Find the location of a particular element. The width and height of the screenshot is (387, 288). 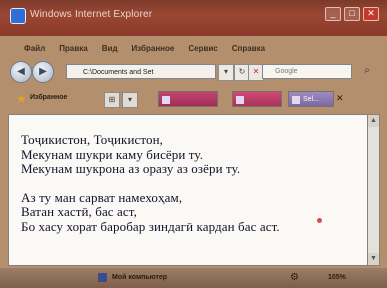

scroll-down-icon: ▼ is located at coordinates (373, 259).